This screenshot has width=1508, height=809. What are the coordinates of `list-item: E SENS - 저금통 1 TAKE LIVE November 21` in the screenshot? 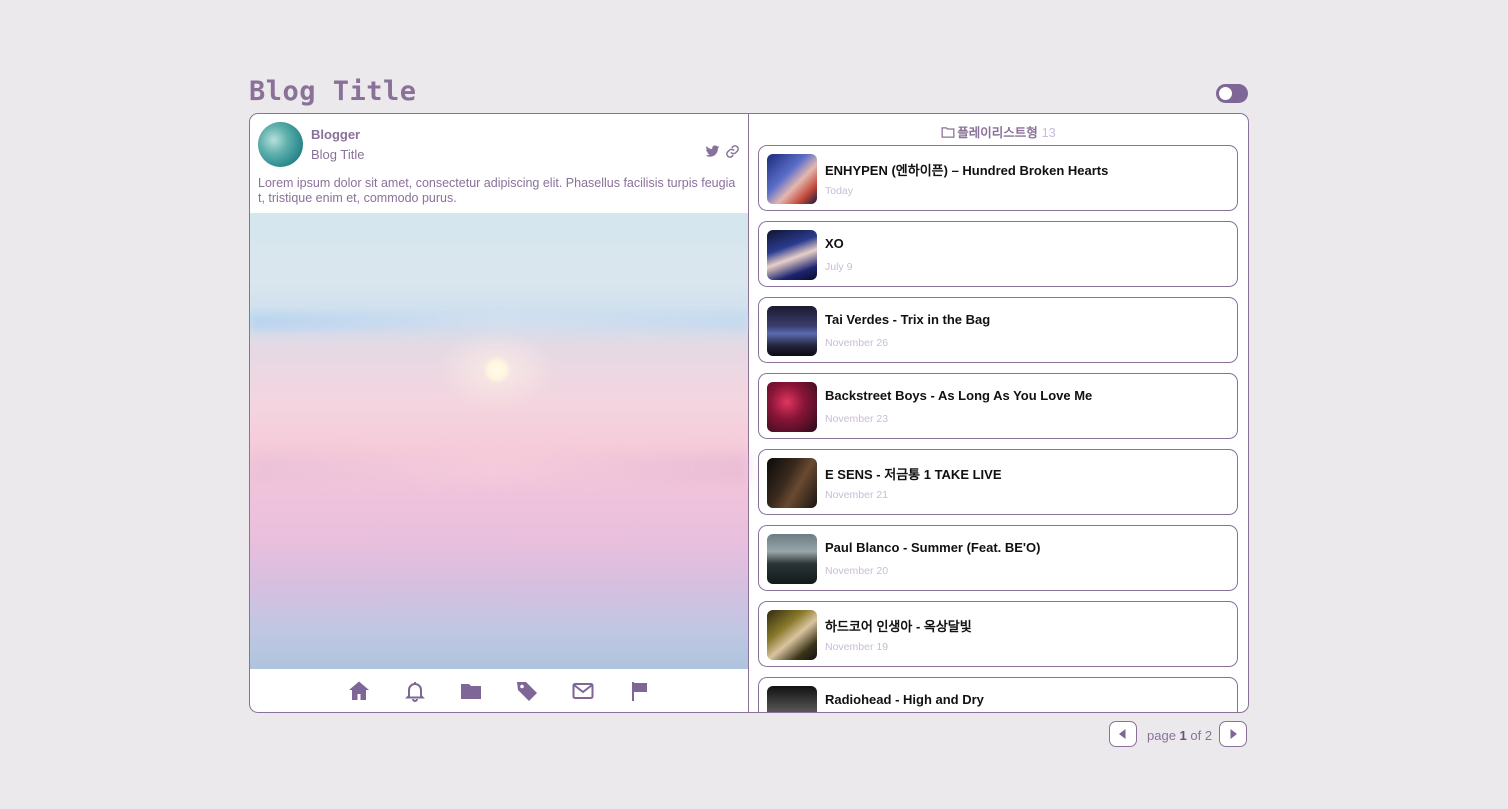 It's located at (998, 482).